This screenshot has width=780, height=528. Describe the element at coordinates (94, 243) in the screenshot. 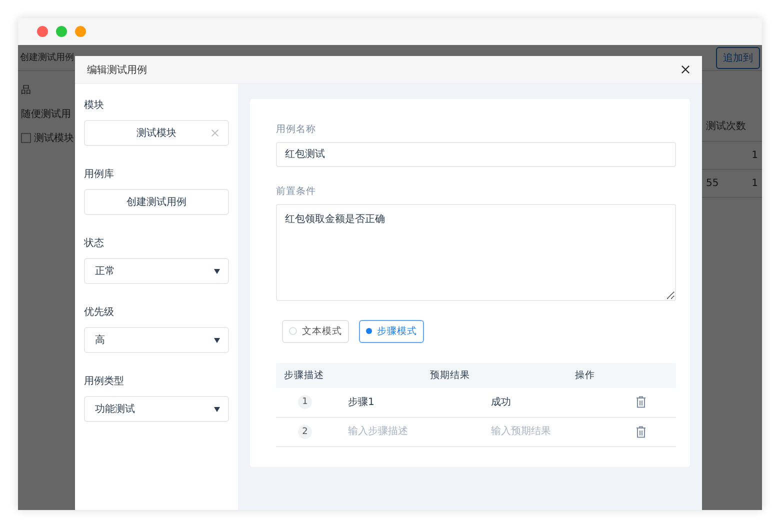

I see `field-label: 状态` at that location.